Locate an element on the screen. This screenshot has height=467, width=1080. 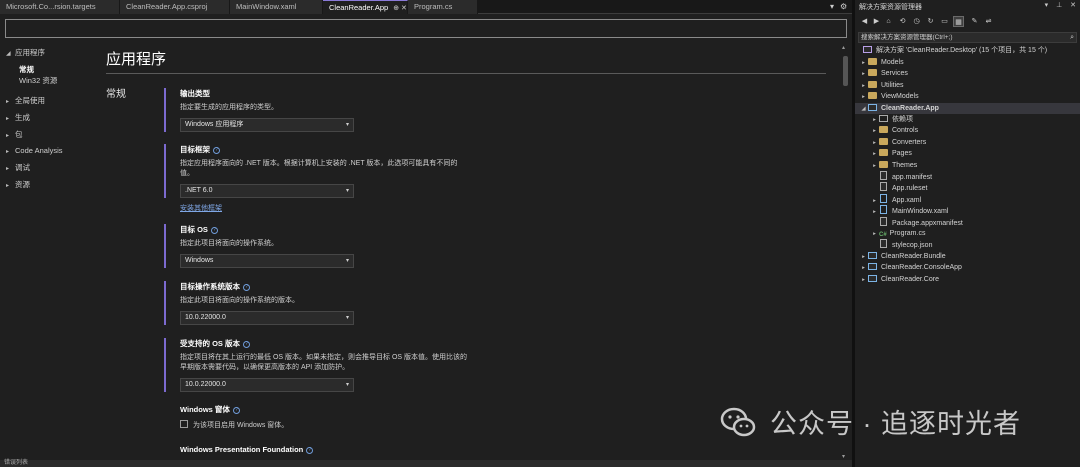
nav-item-code-analysis: ▸ Code Analysis is located at coordinates (34, 150).